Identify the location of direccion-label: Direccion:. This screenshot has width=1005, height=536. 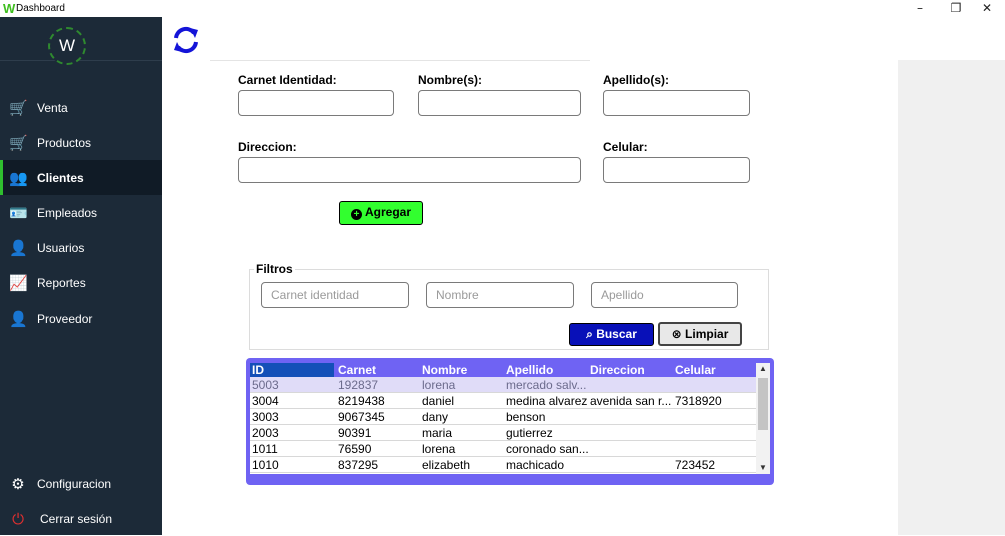
(267, 147).